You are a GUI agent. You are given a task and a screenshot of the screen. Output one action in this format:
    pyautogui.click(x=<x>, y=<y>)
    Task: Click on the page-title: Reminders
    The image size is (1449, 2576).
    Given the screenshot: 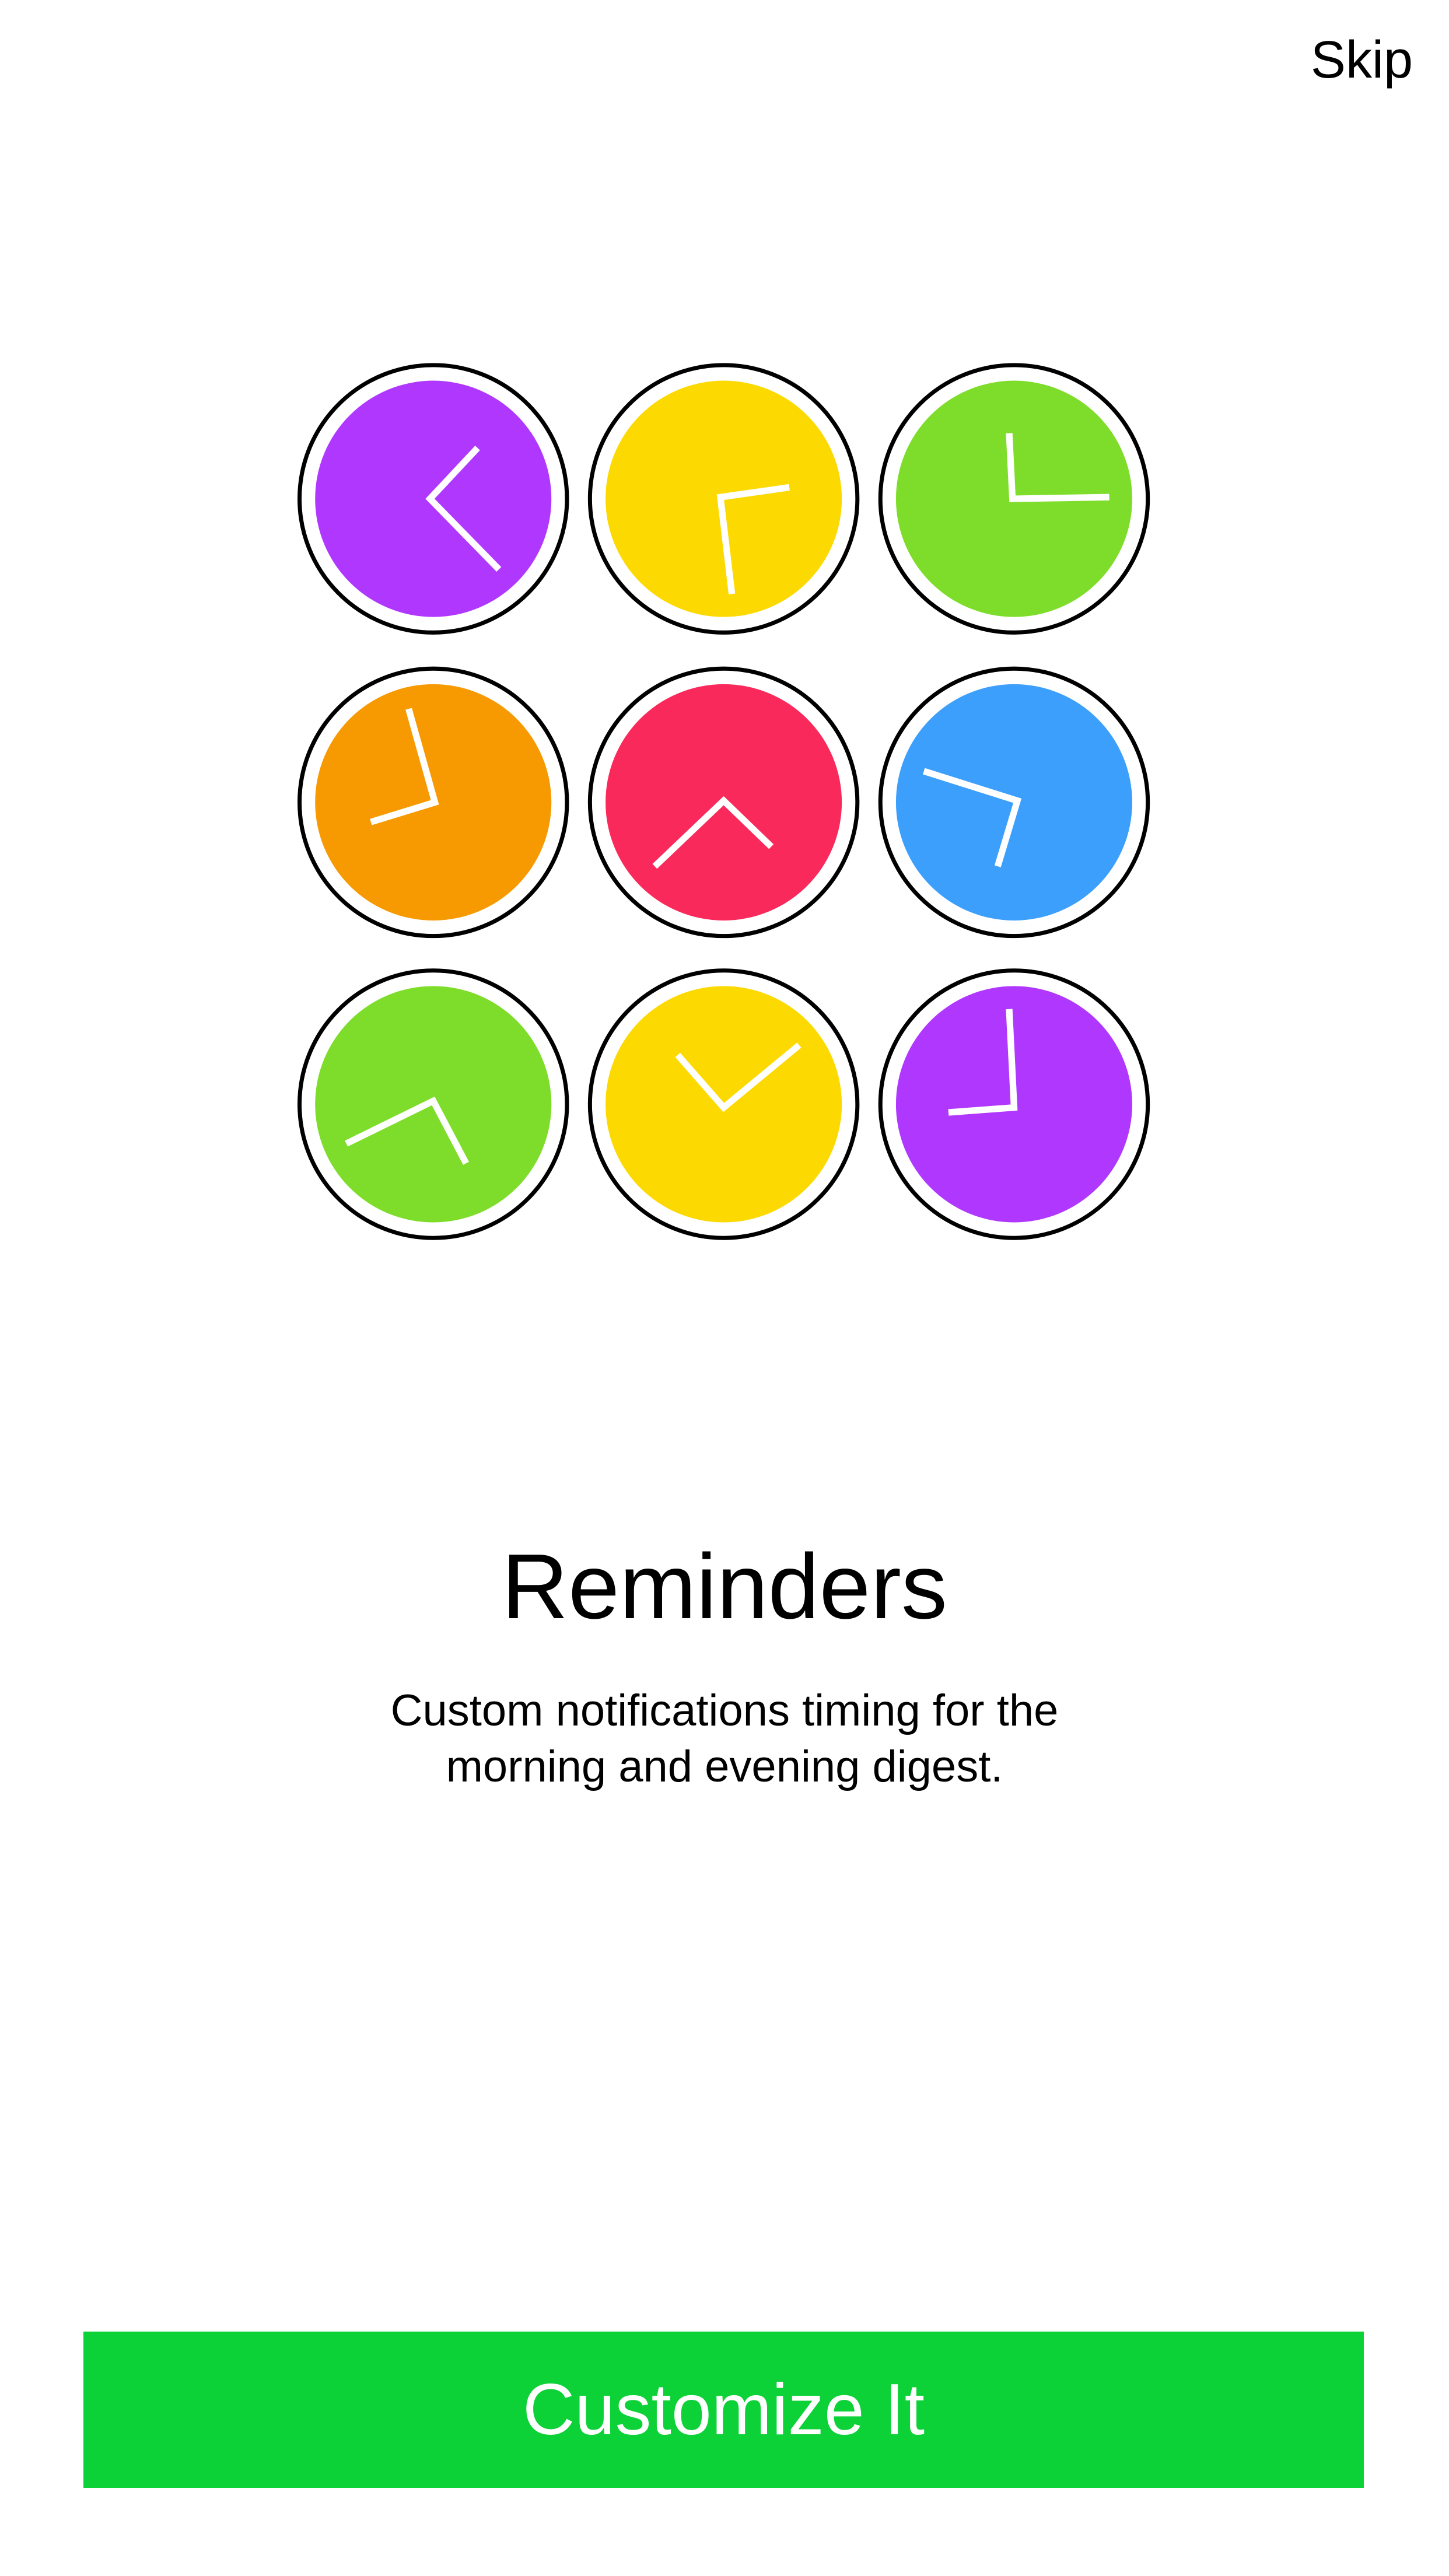 What is the action you would take?
    pyautogui.click(x=724, y=1587)
    